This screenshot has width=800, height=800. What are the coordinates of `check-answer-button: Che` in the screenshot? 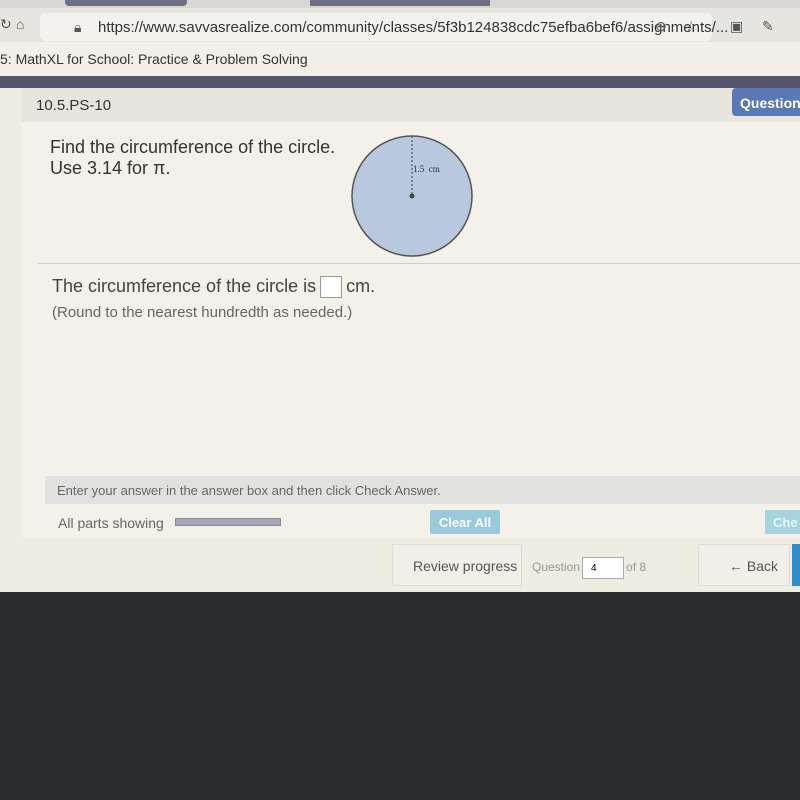 It's located at (782, 522).